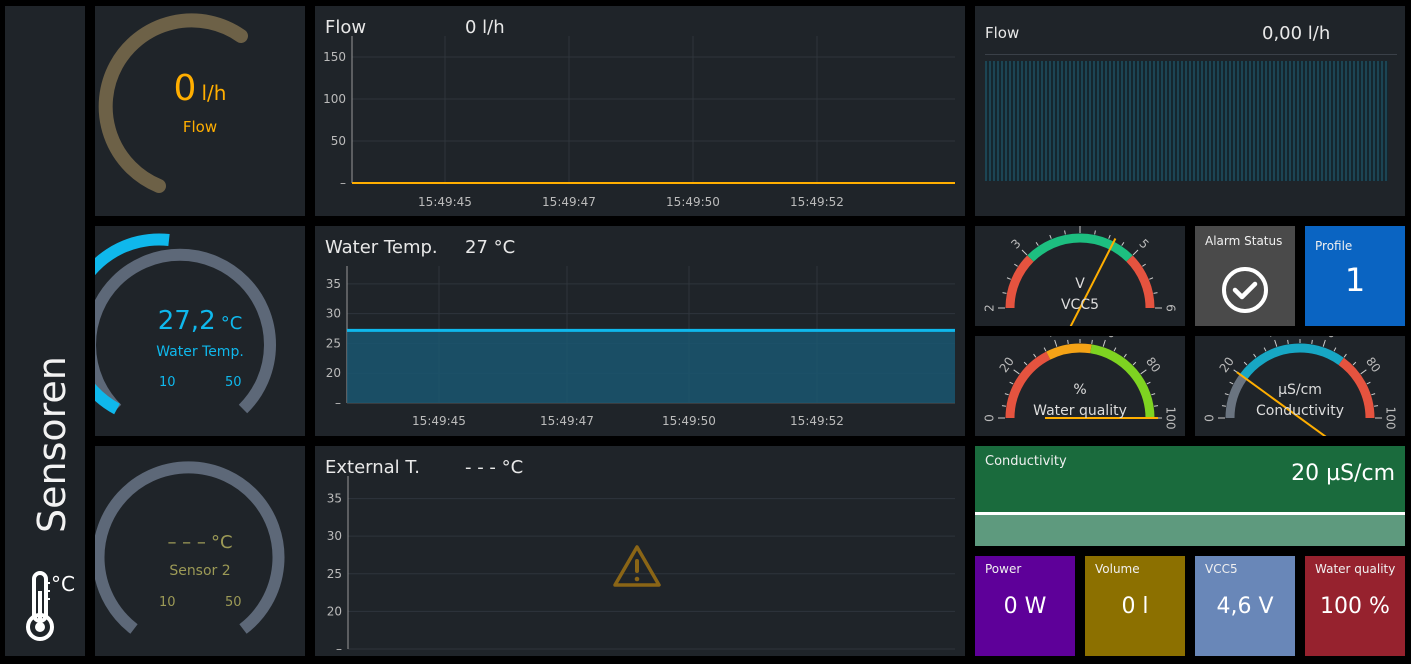  What do you see at coordinates (1343, 473) in the screenshot?
I see `conductivity-panel-value: 20 µS/cm` at bounding box center [1343, 473].